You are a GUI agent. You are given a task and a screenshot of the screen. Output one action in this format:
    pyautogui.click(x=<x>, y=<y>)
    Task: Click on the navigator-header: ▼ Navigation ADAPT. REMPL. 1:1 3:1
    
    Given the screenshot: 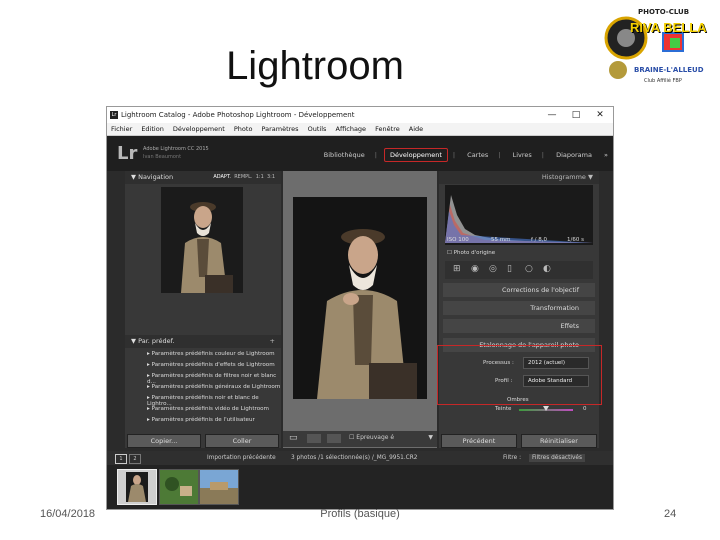 What is the action you would take?
    pyautogui.click(x=203, y=177)
    